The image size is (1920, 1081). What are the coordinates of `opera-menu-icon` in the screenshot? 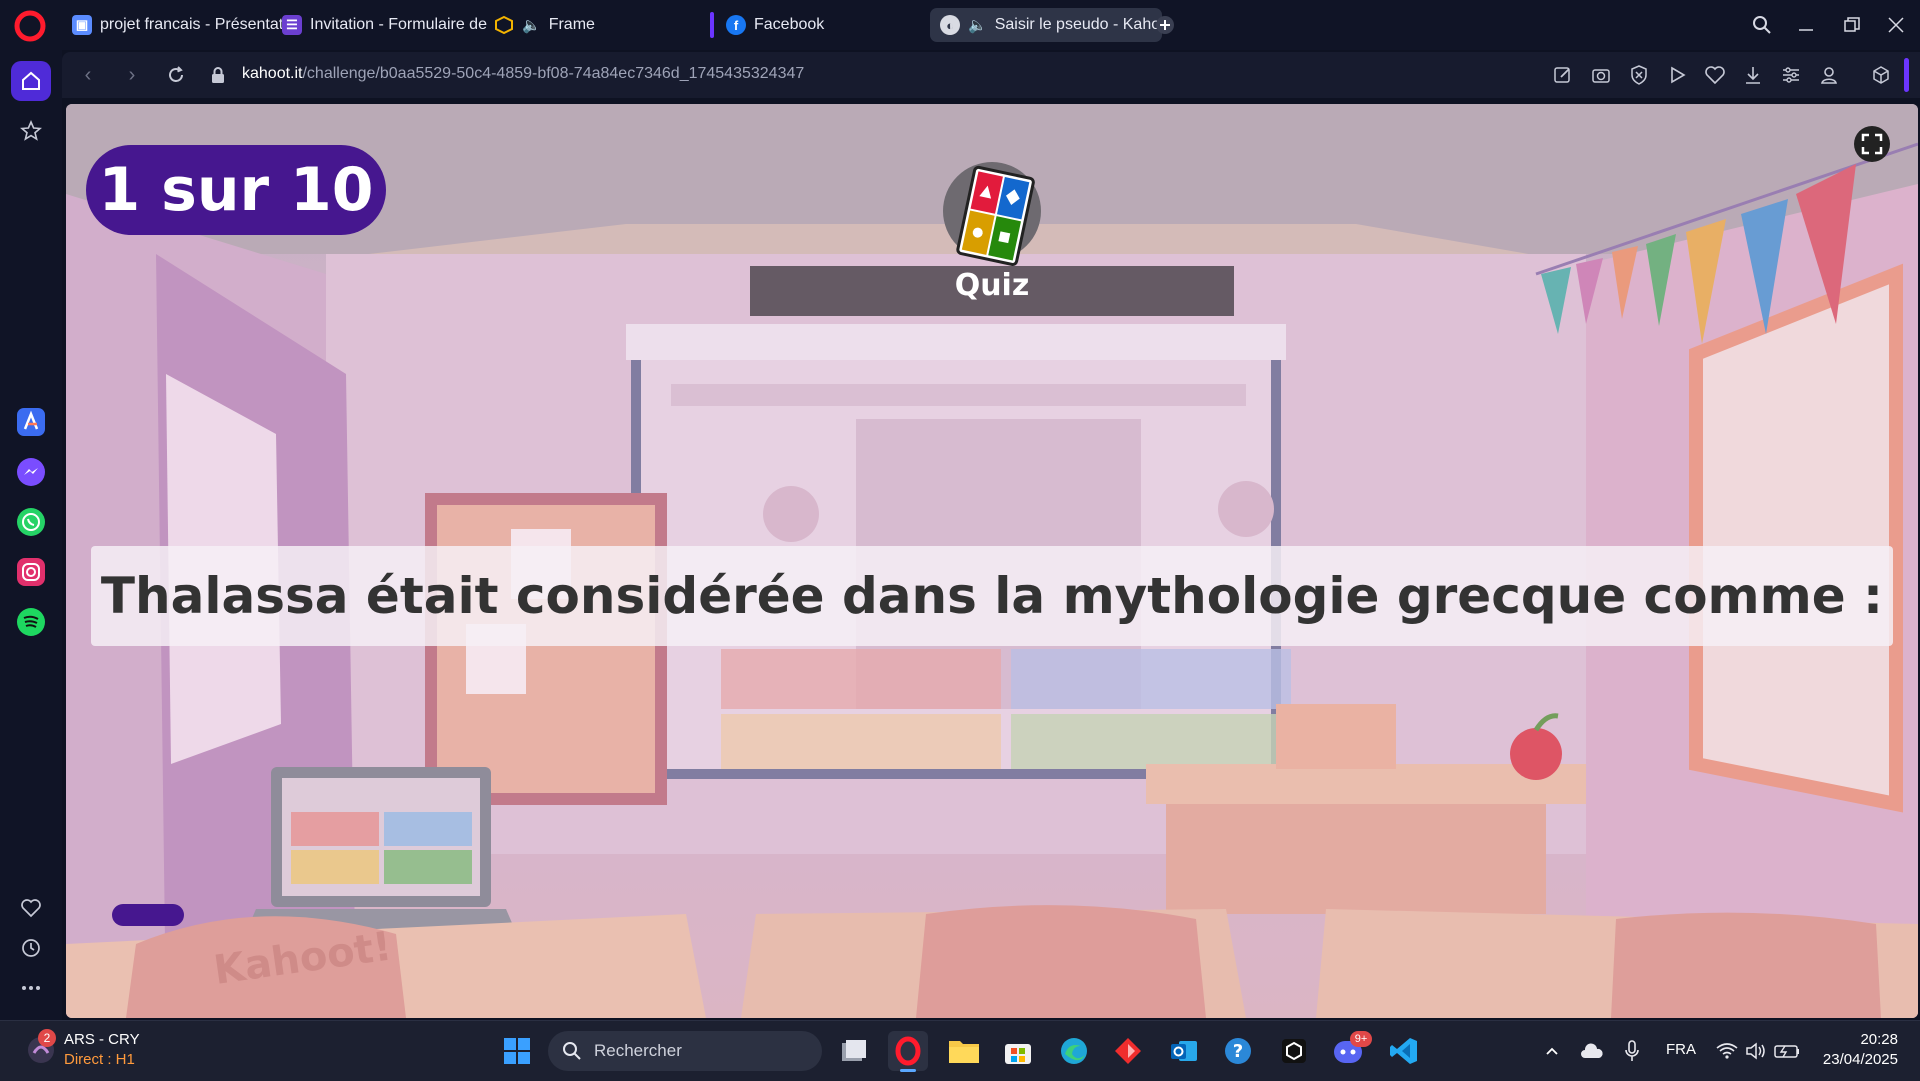 It's located at (30, 26).